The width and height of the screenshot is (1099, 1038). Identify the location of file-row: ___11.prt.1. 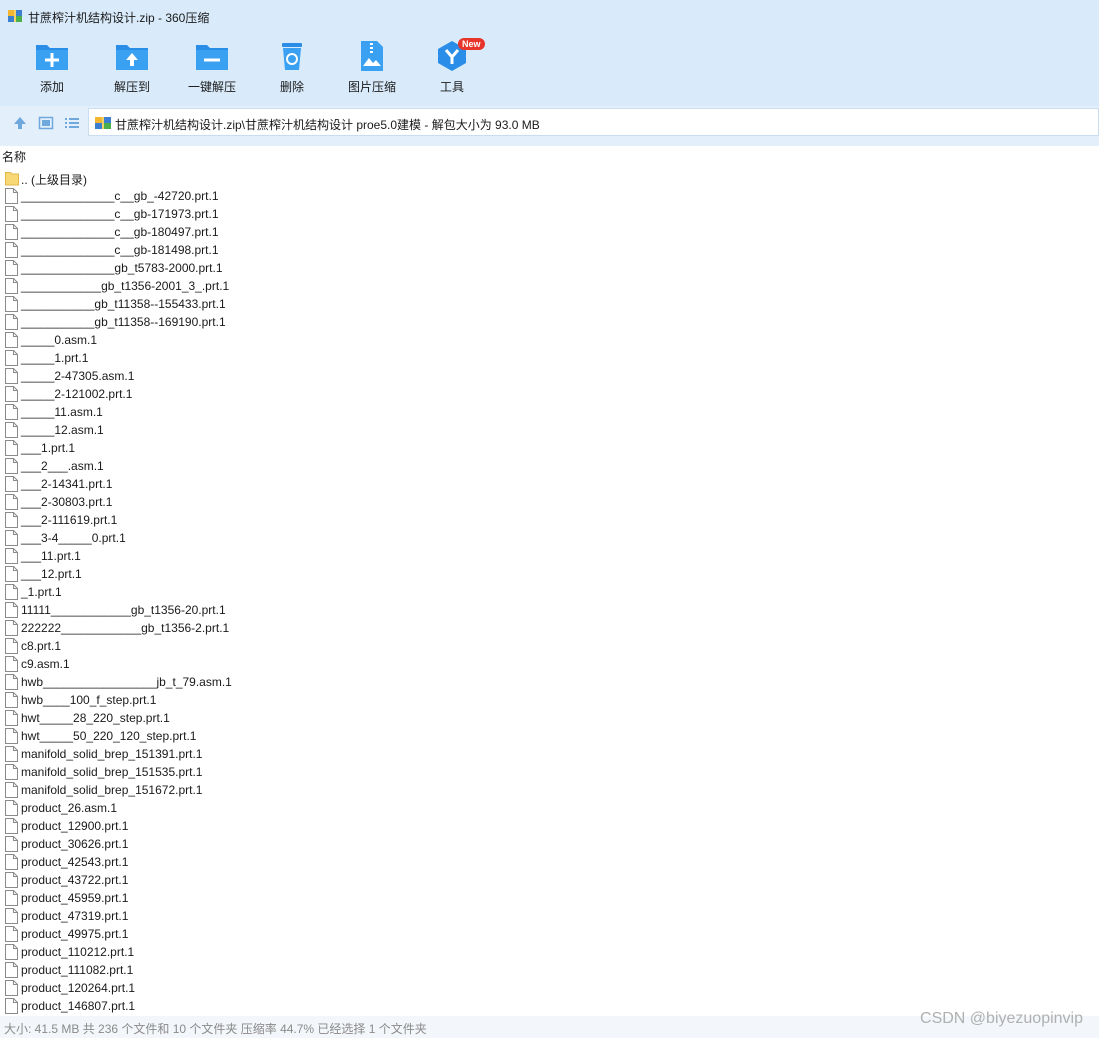
(549, 556).